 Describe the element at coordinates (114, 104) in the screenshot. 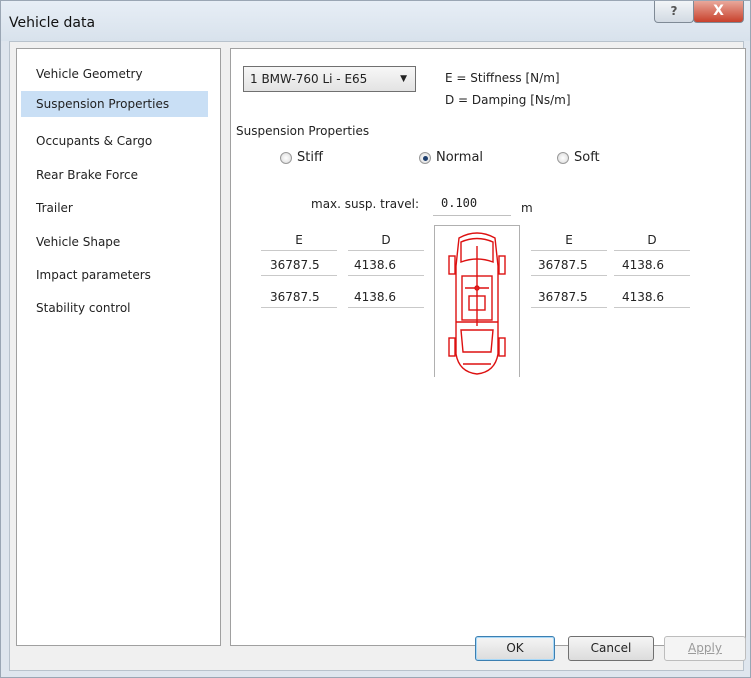

I see `sidebar-item-suspension-properties: Suspension Properties` at that location.